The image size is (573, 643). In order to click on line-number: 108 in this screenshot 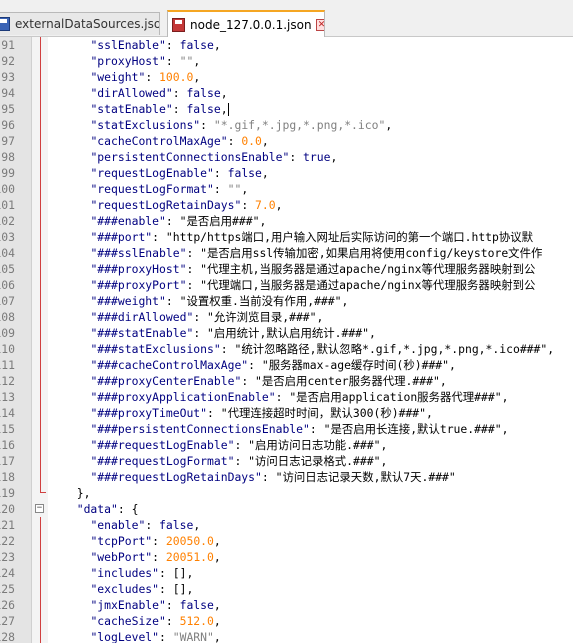, I will do `click(7, 317)`.